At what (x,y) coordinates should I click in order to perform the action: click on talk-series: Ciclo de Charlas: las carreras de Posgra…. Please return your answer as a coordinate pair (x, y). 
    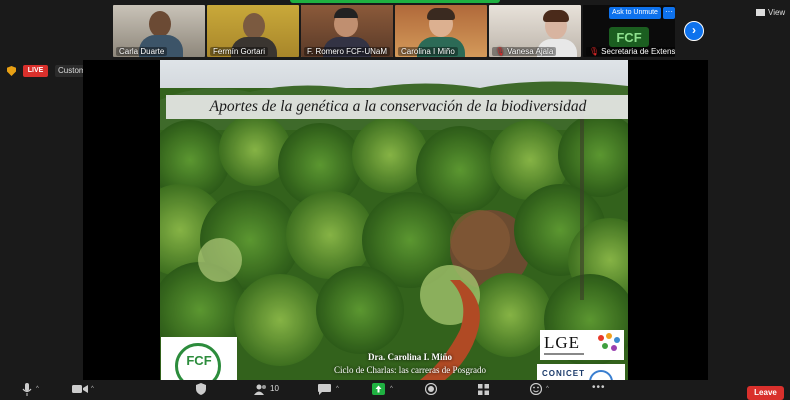
    Looking at the image, I should click on (410, 370).